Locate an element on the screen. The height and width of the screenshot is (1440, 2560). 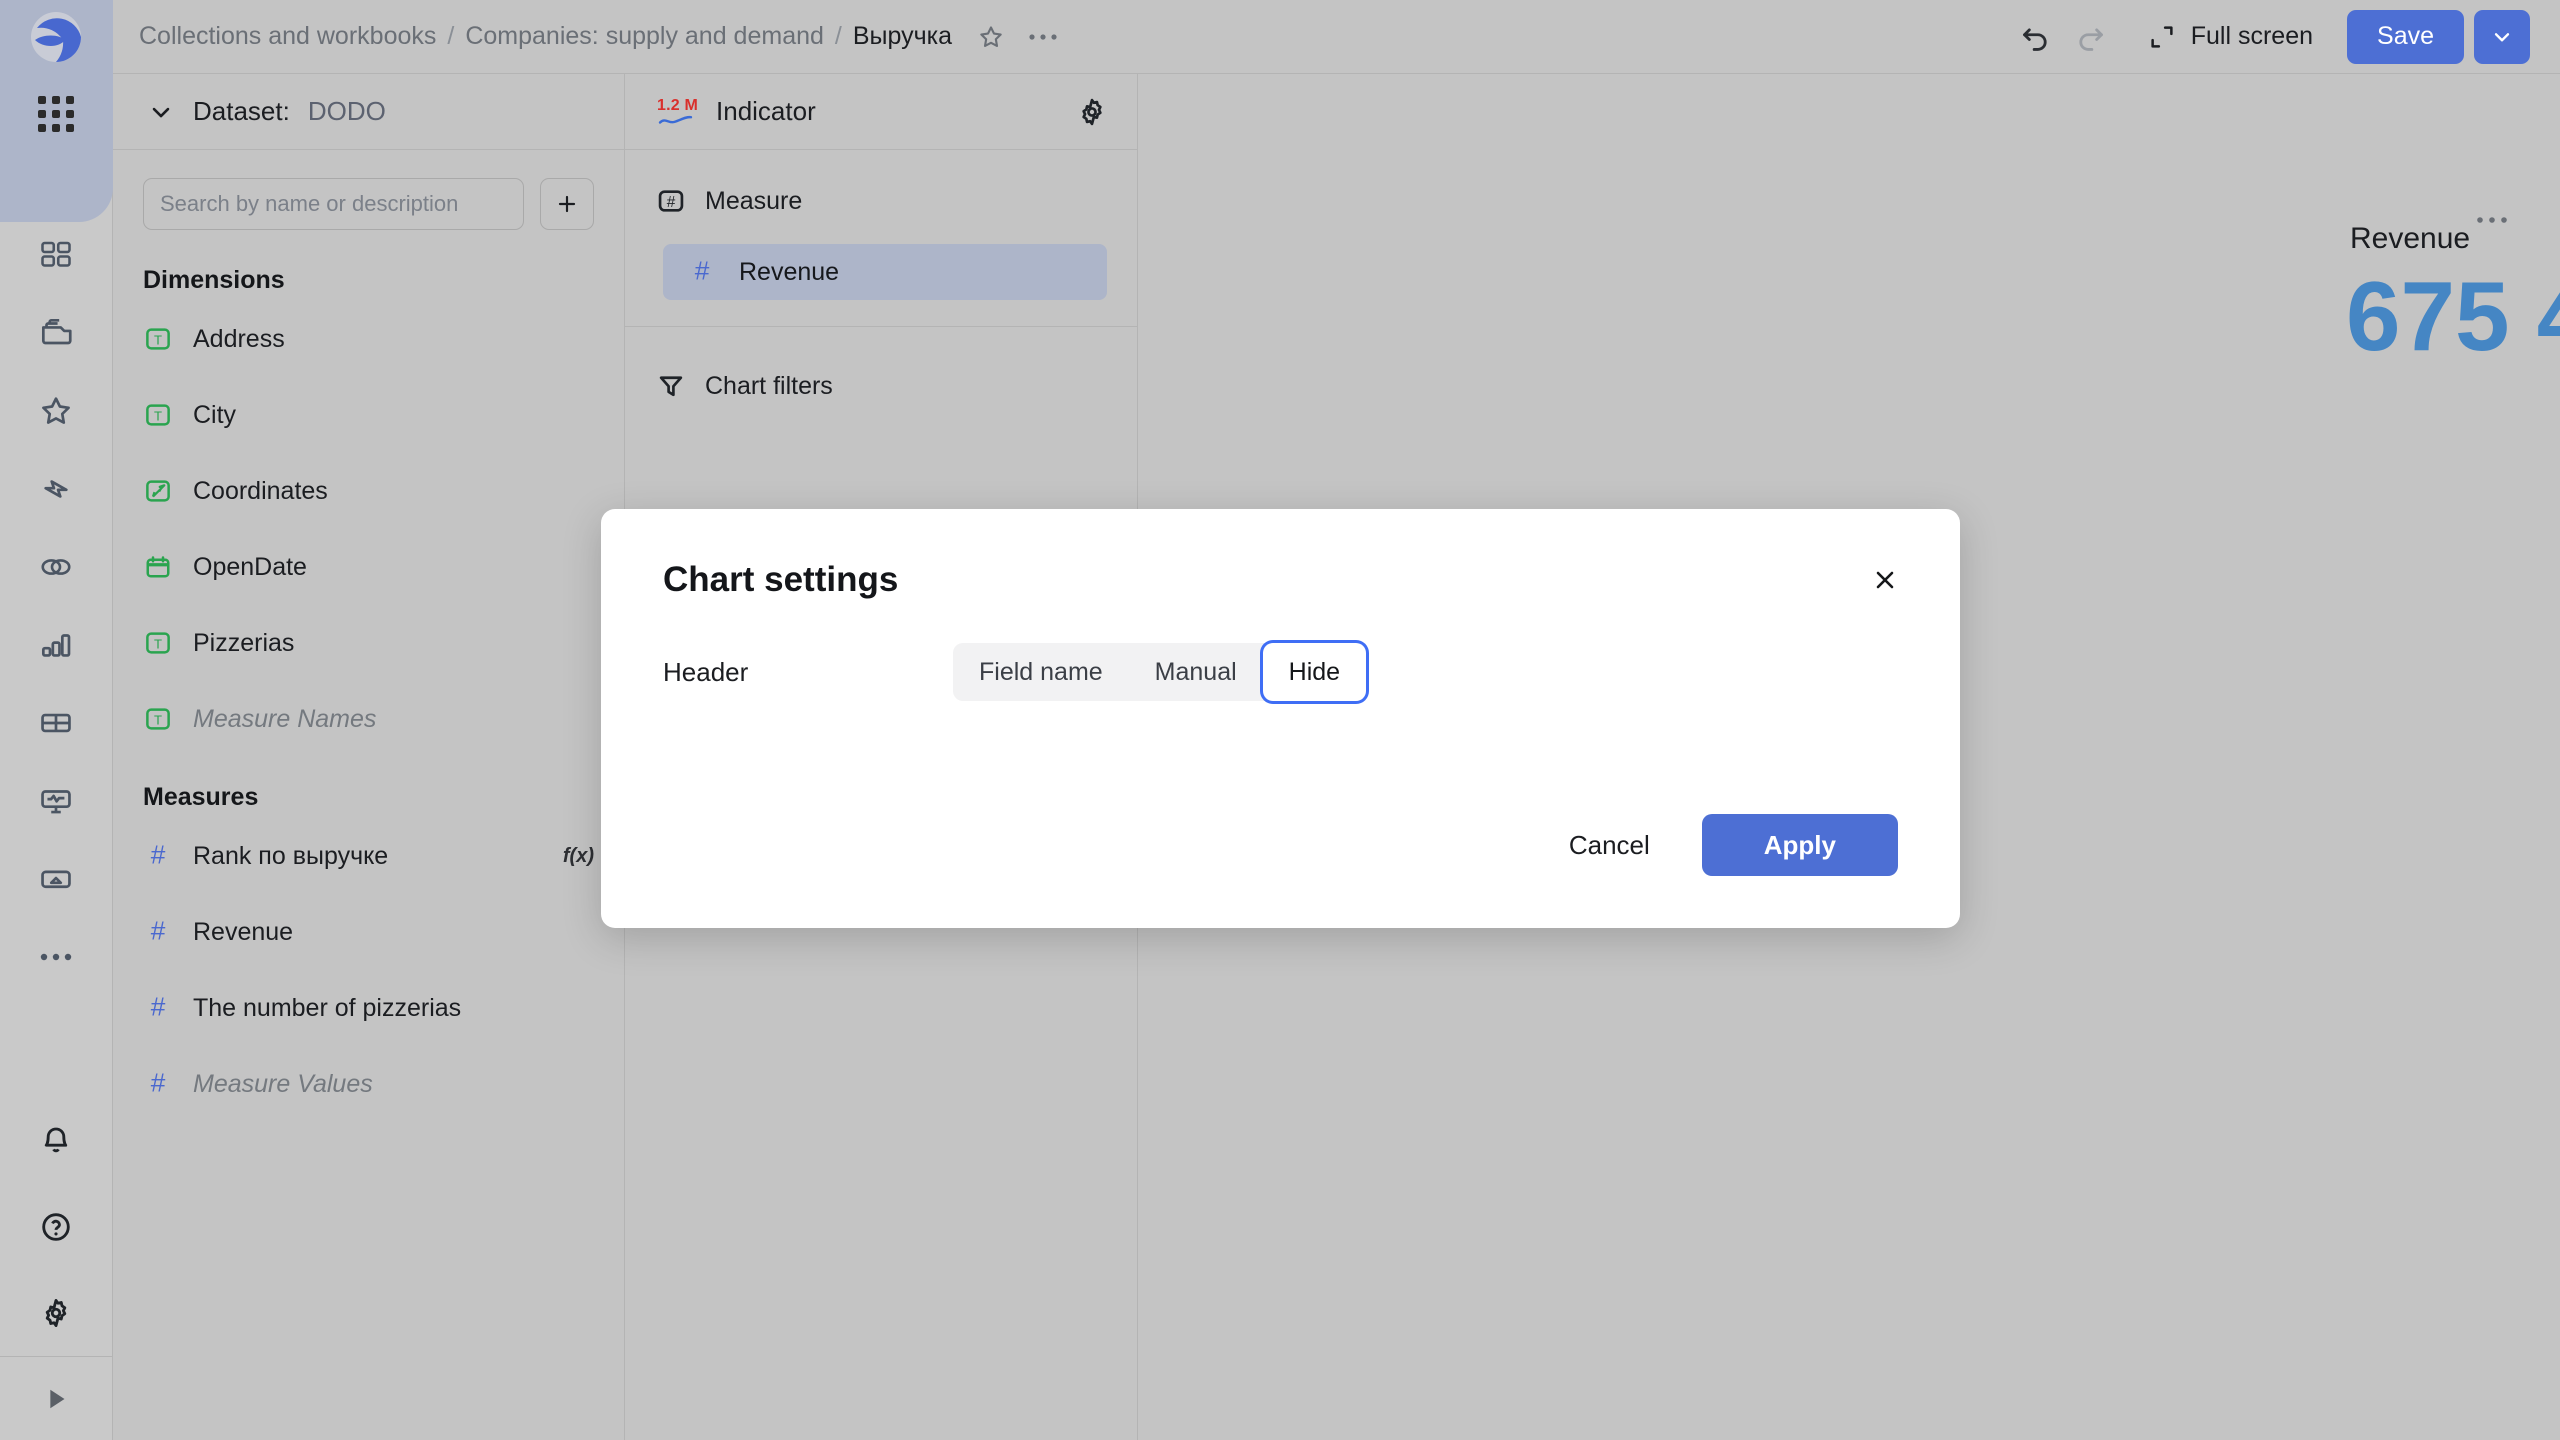
chevron-down-icon is located at coordinates (161, 112).